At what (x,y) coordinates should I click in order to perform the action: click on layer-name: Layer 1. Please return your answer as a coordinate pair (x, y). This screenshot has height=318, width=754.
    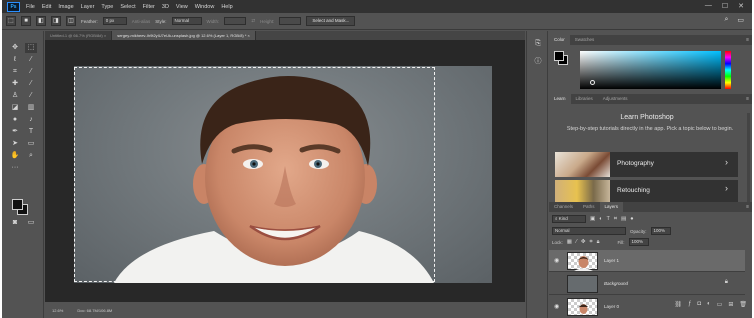
    Looking at the image, I should click on (611, 260).